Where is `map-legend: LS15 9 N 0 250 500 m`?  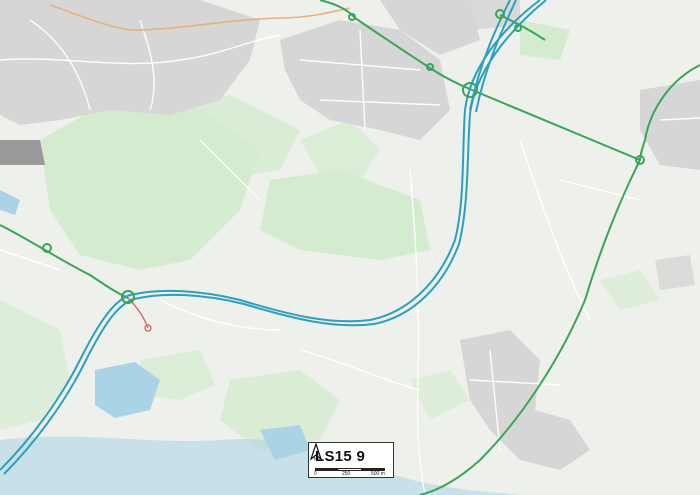 map-legend: LS15 9 N 0 250 500 m is located at coordinates (351, 460).